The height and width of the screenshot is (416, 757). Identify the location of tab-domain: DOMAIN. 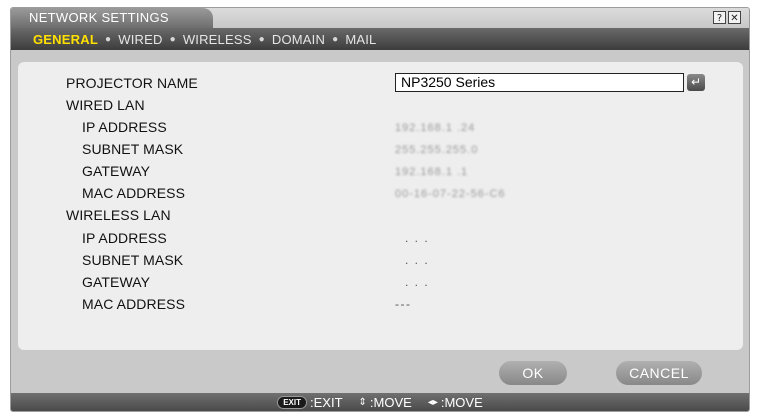
(298, 39).